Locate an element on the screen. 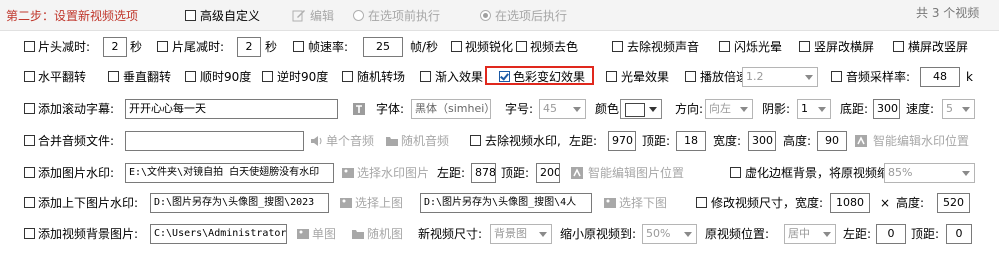 This screenshot has height=254, width=999. hflip-checkbox is located at coordinates (29, 76).